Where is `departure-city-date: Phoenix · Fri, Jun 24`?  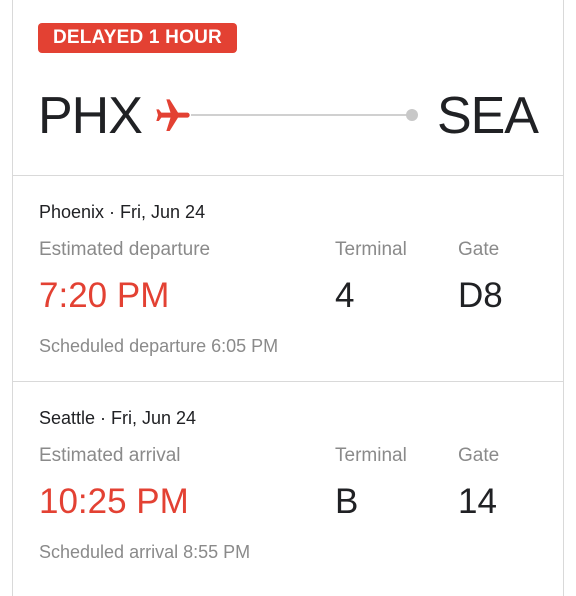 departure-city-date: Phoenix · Fri, Jun 24 is located at coordinates (122, 212).